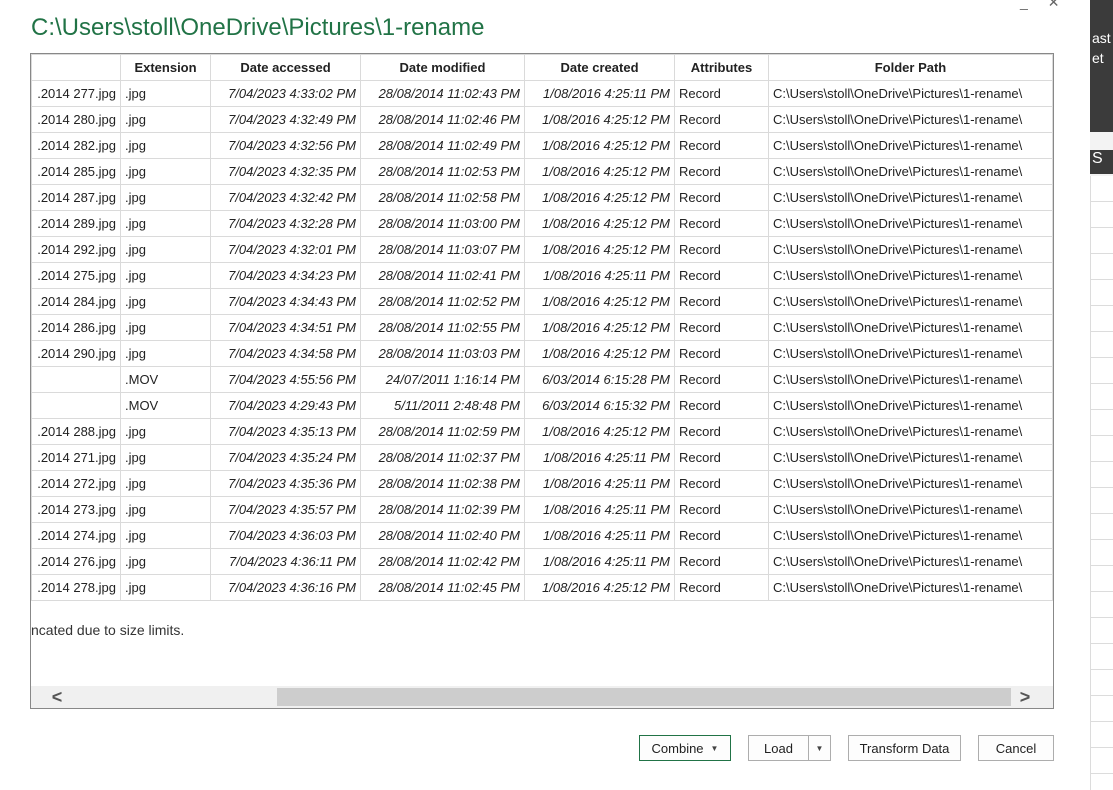  What do you see at coordinates (1064, 5) in the screenshot?
I see `close-icon: ✕` at bounding box center [1064, 5].